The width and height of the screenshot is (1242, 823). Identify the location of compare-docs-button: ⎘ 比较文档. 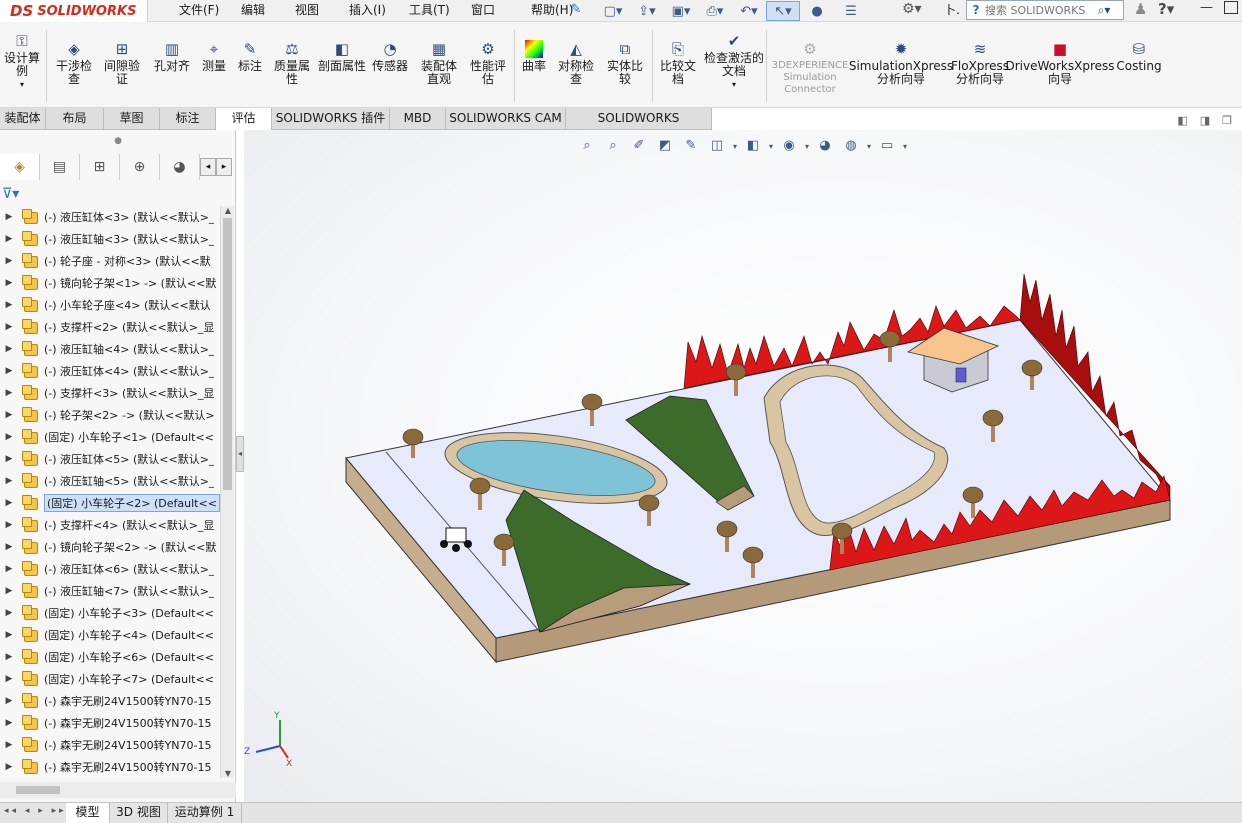
(678, 63).